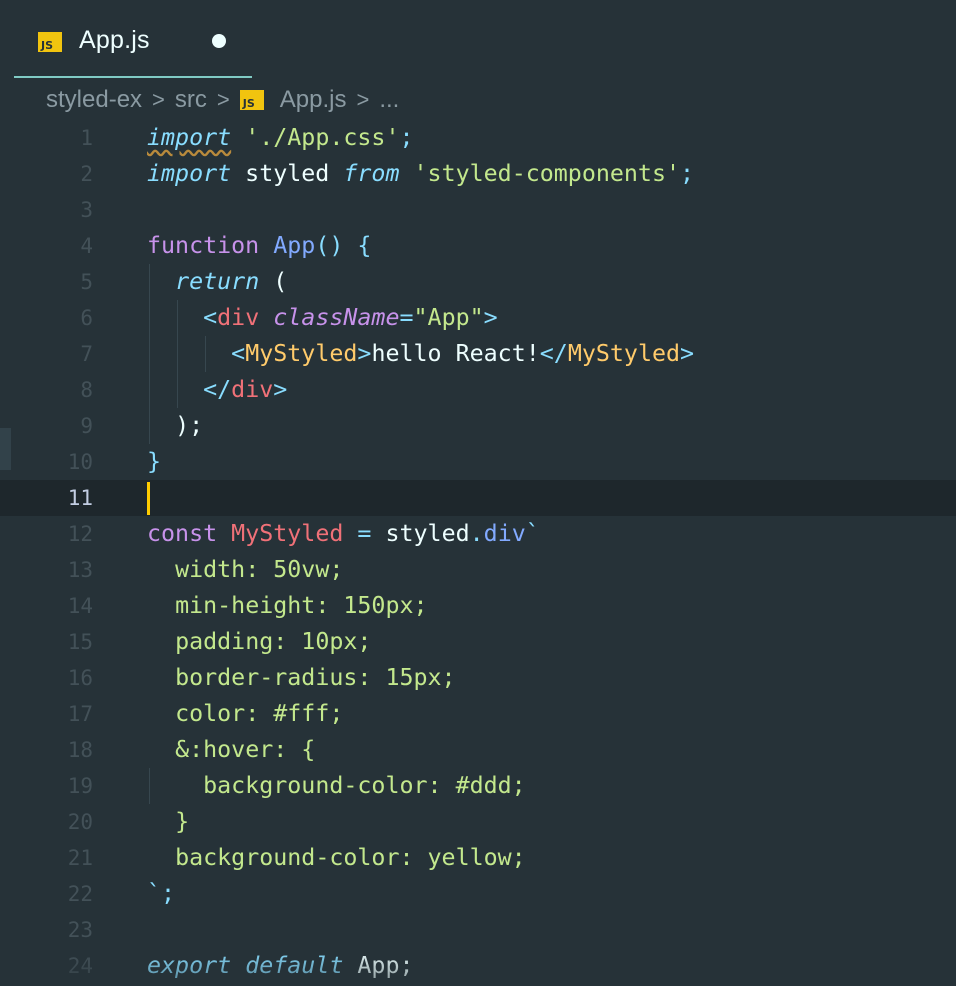  What do you see at coordinates (687, 173) in the screenshot?
I see `code-token: ;` at bounding box center [687, 173].